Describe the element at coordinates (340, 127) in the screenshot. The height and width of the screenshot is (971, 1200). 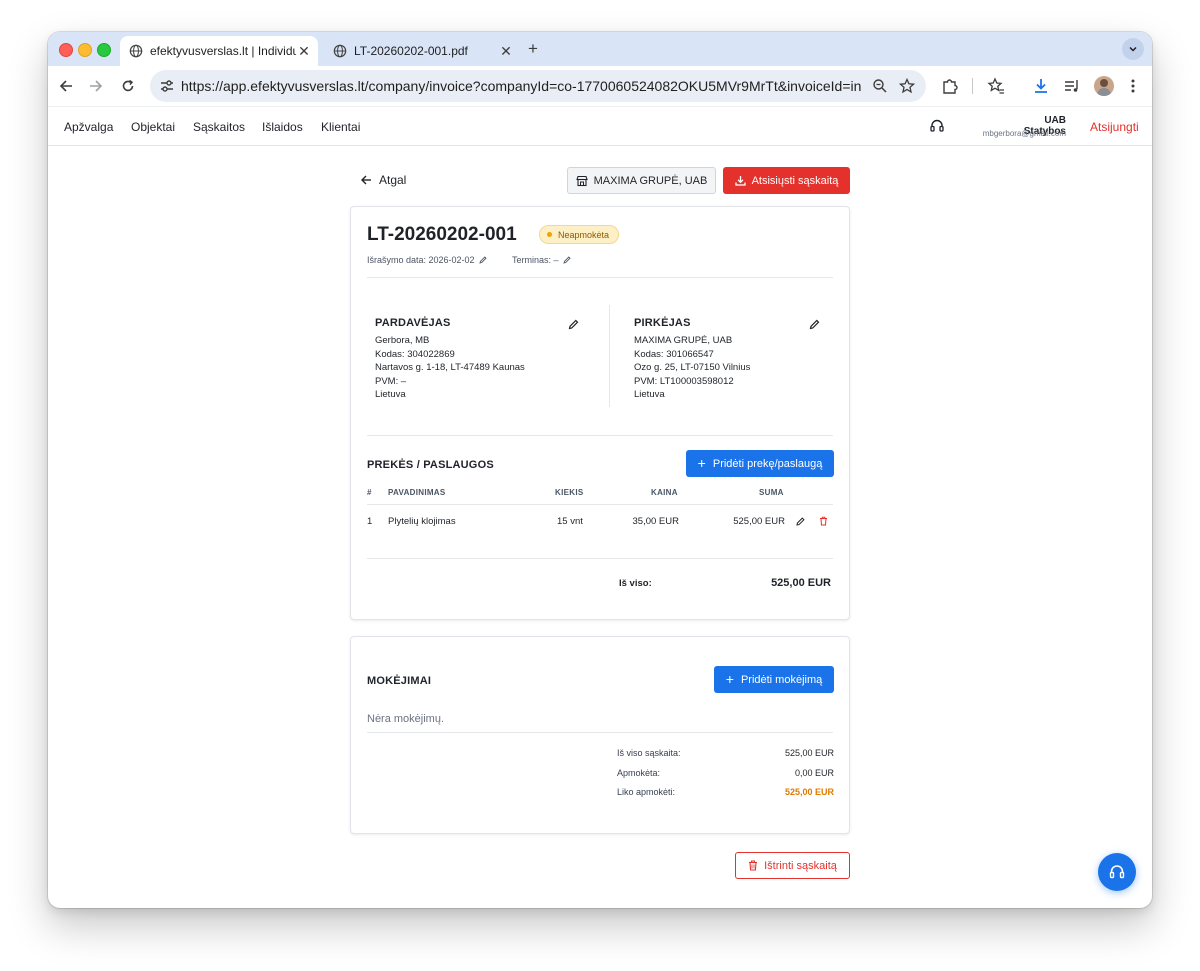
I see `nav-item-clients: Klientai` at that location.